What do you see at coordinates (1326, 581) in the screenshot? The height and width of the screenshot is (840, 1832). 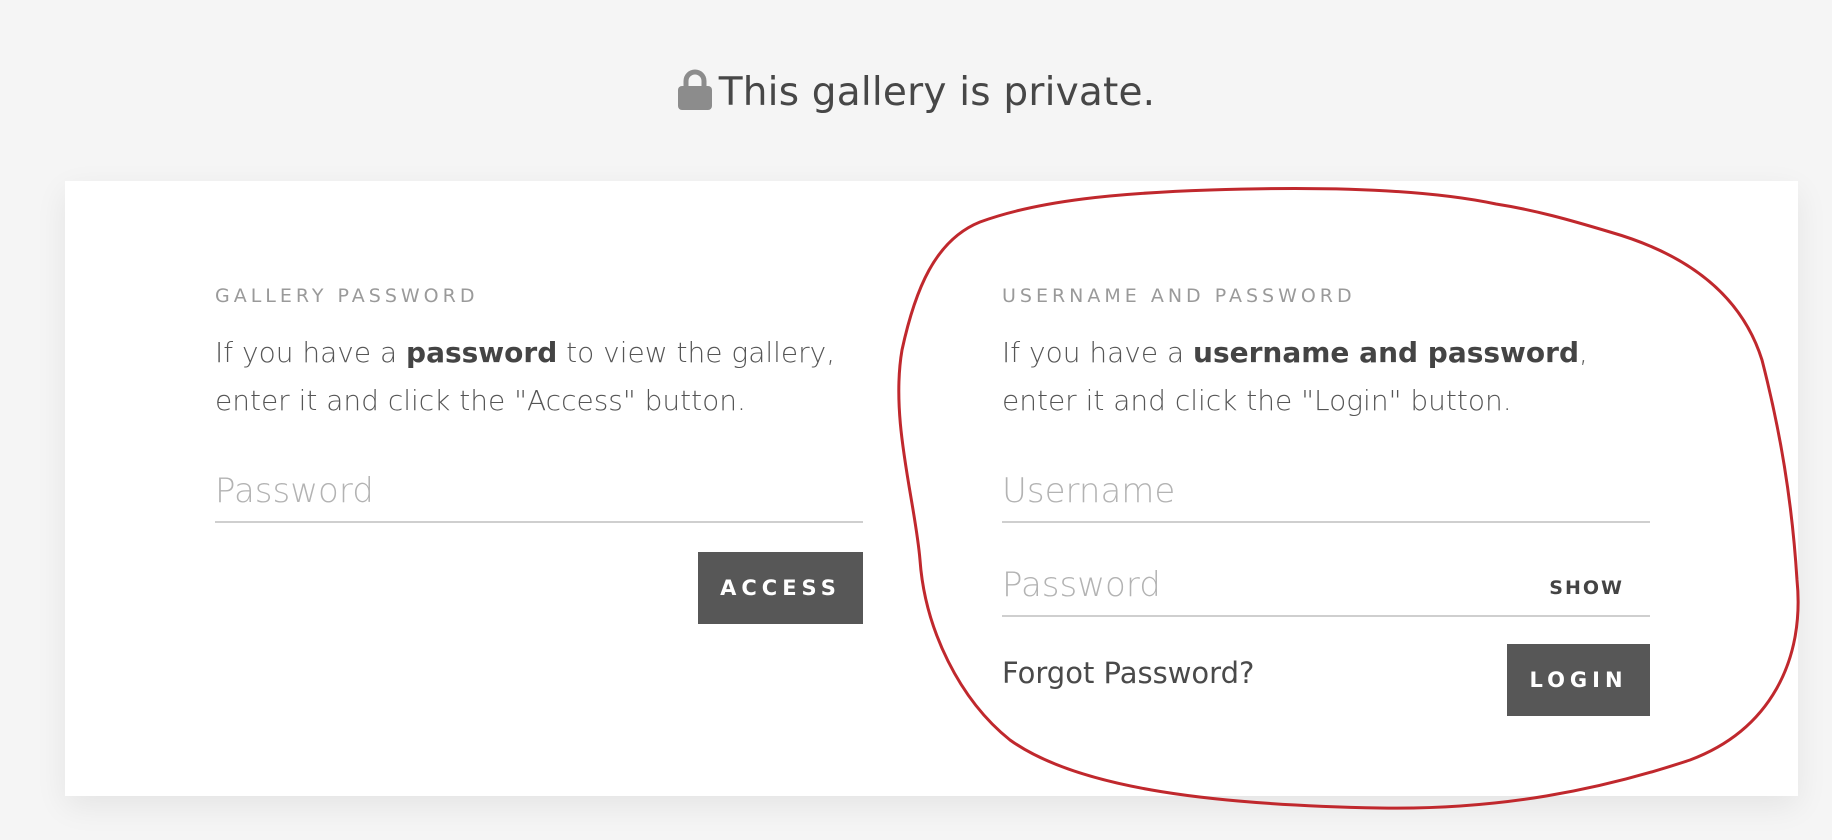 I see `user-password-field: Password SHOW` at bounding box center [1326, 581].